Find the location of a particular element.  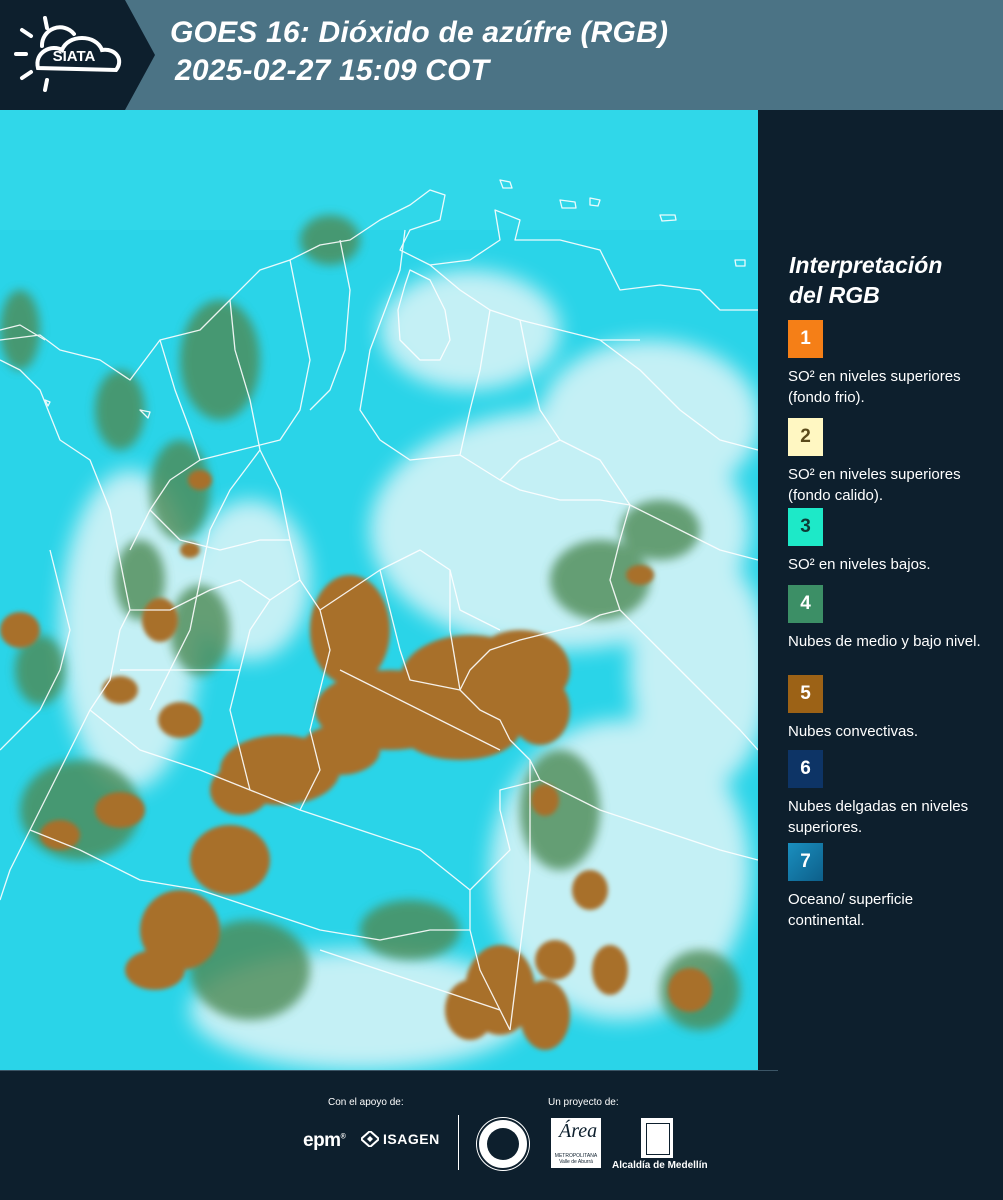

legend-desc-3: SO² en niveles bajos. is located at coordinates (859, 564).